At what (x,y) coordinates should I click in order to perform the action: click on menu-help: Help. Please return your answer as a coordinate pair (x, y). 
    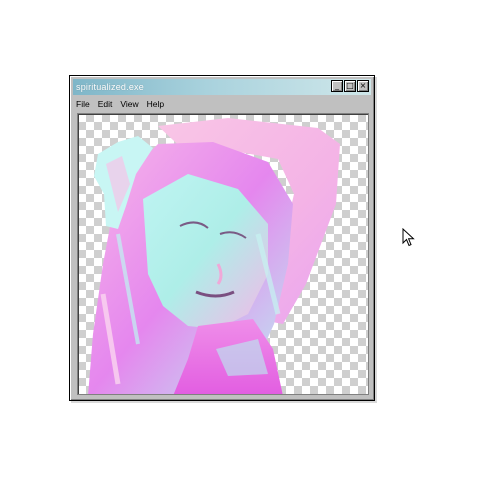
    Looking at the image, I should click on (155, 104).